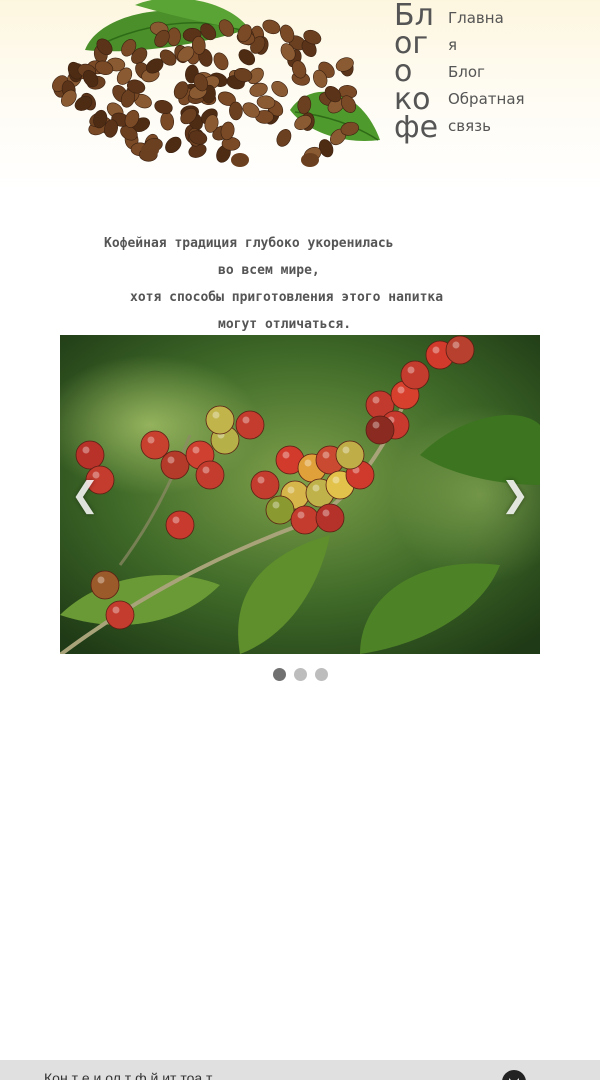 This screenshot has width=600, height=1080. I want to click on main-nav: Главна я Блог Обратная связь, so click(493, 72).